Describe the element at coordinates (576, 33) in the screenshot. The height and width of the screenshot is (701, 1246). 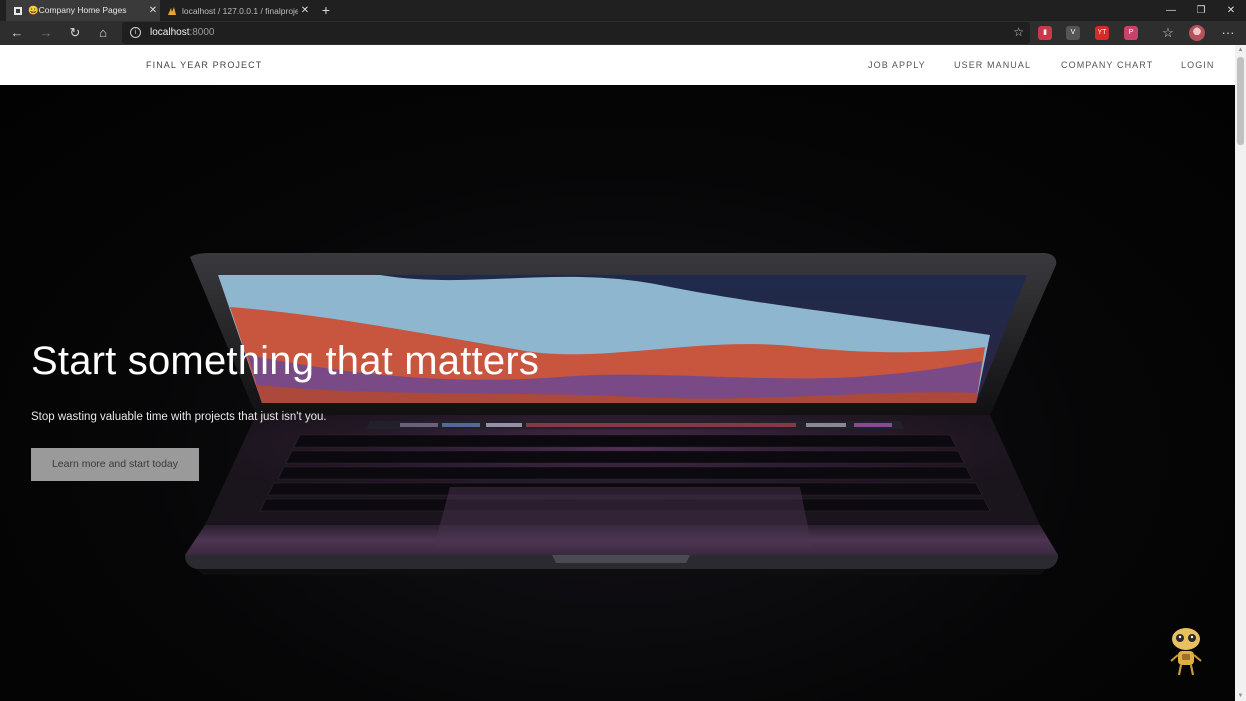
I see `address-bar: i localhost:8000 ☆` at that location.